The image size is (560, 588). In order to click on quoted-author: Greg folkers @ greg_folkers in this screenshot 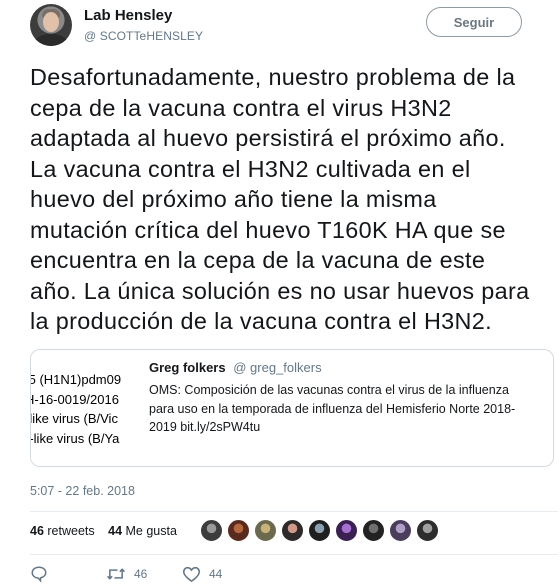, I will do `click(235, 367)`.